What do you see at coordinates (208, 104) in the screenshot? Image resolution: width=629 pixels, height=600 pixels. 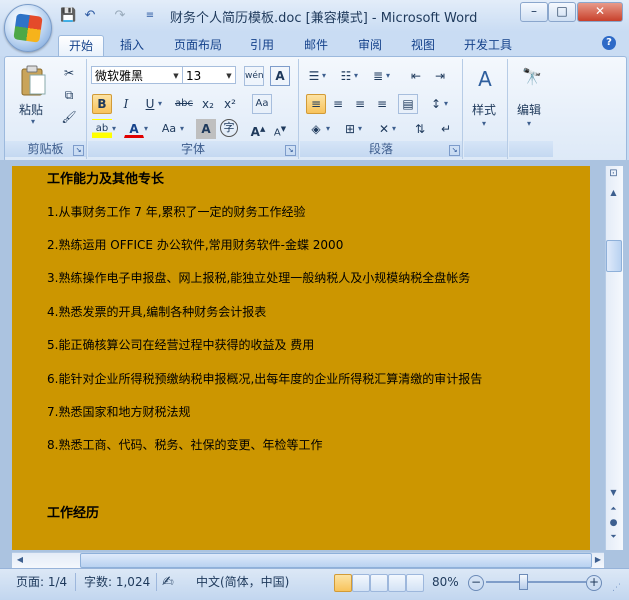 I see `subscript-button: x₂` at bounding box center [208, 104].